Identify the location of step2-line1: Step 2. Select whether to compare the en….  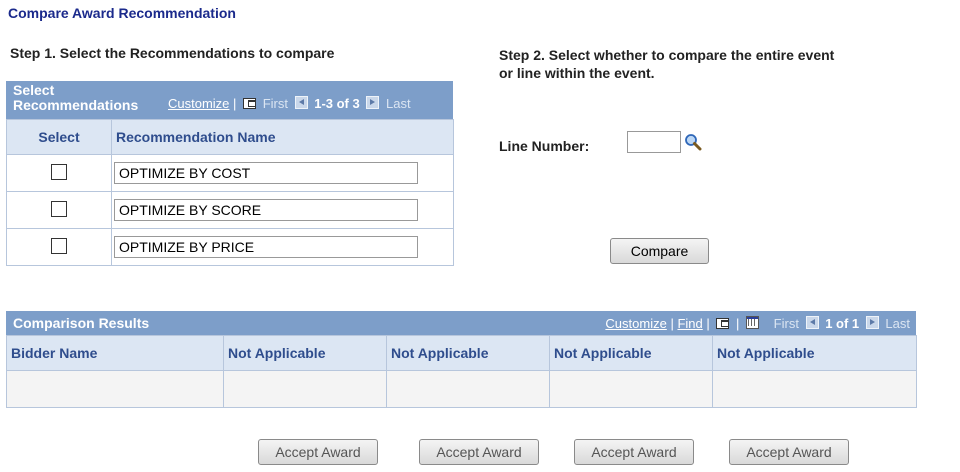
(667, 55).